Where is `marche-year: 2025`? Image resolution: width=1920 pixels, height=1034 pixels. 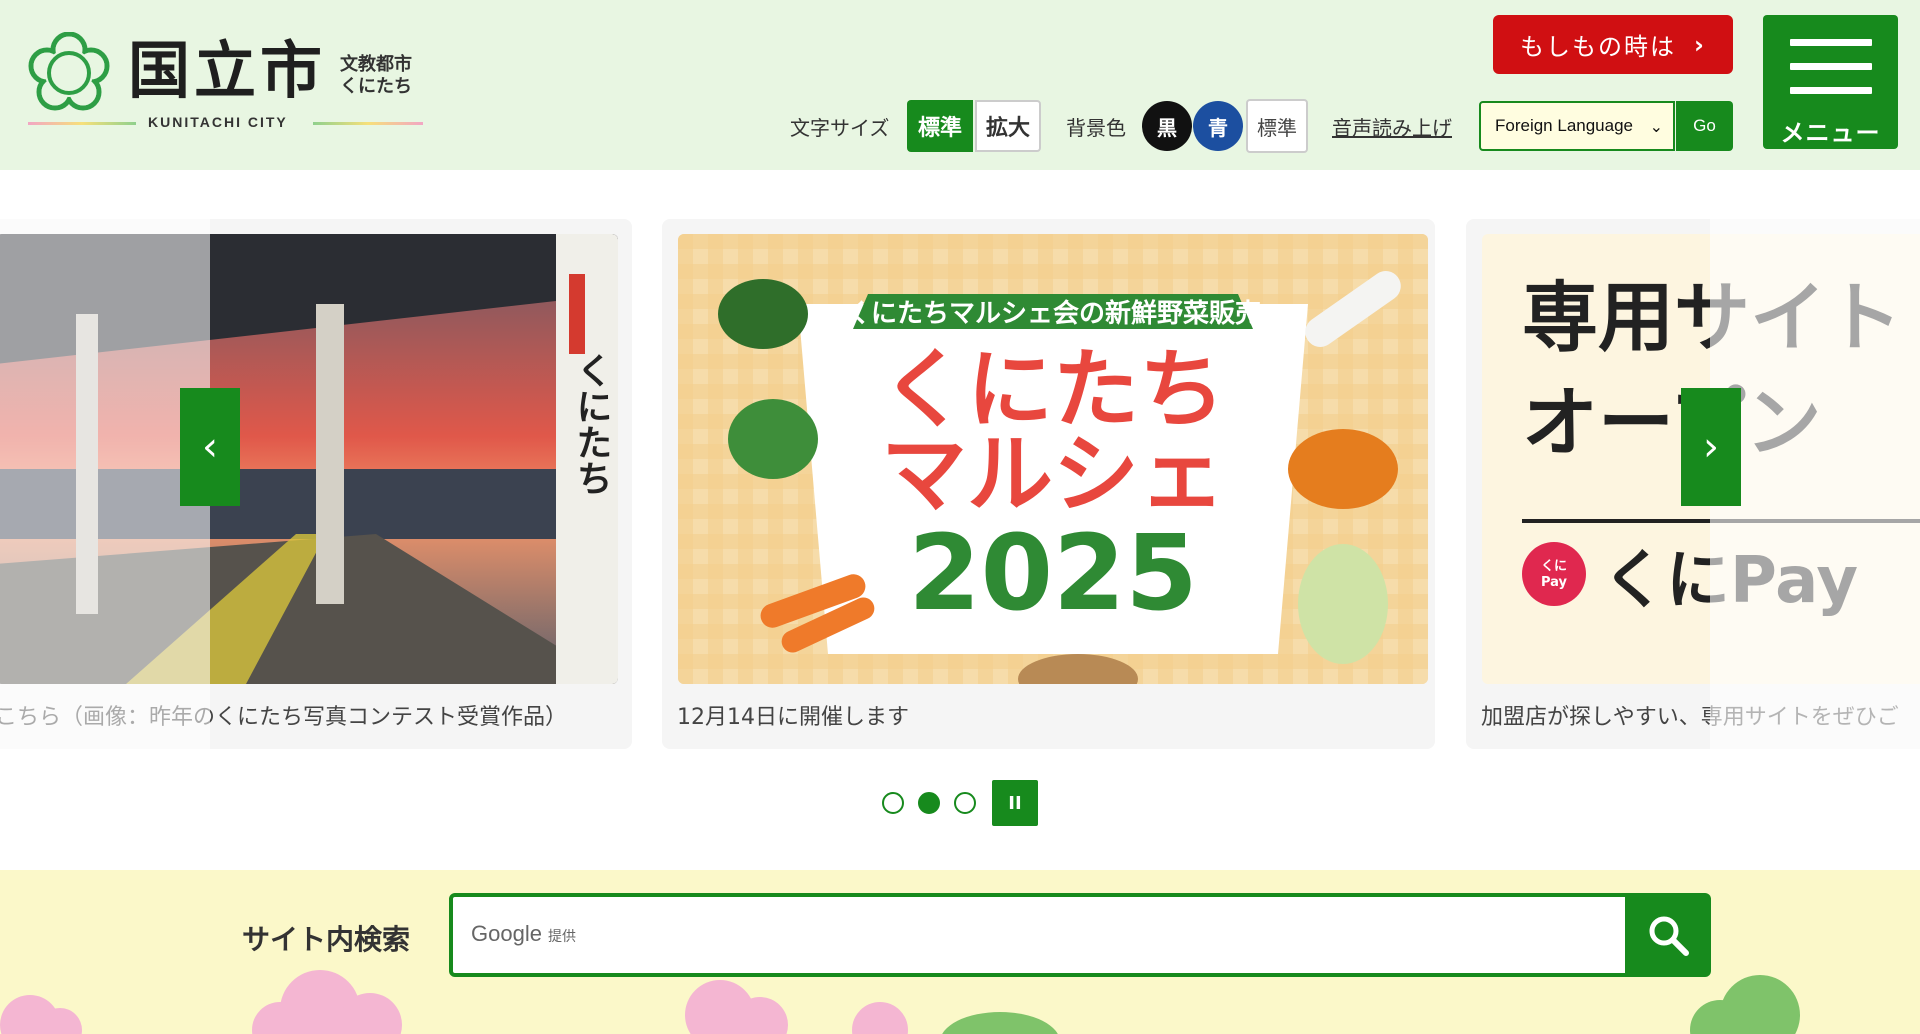
marche-year: 2025 is located at coordinates (1052, 573).